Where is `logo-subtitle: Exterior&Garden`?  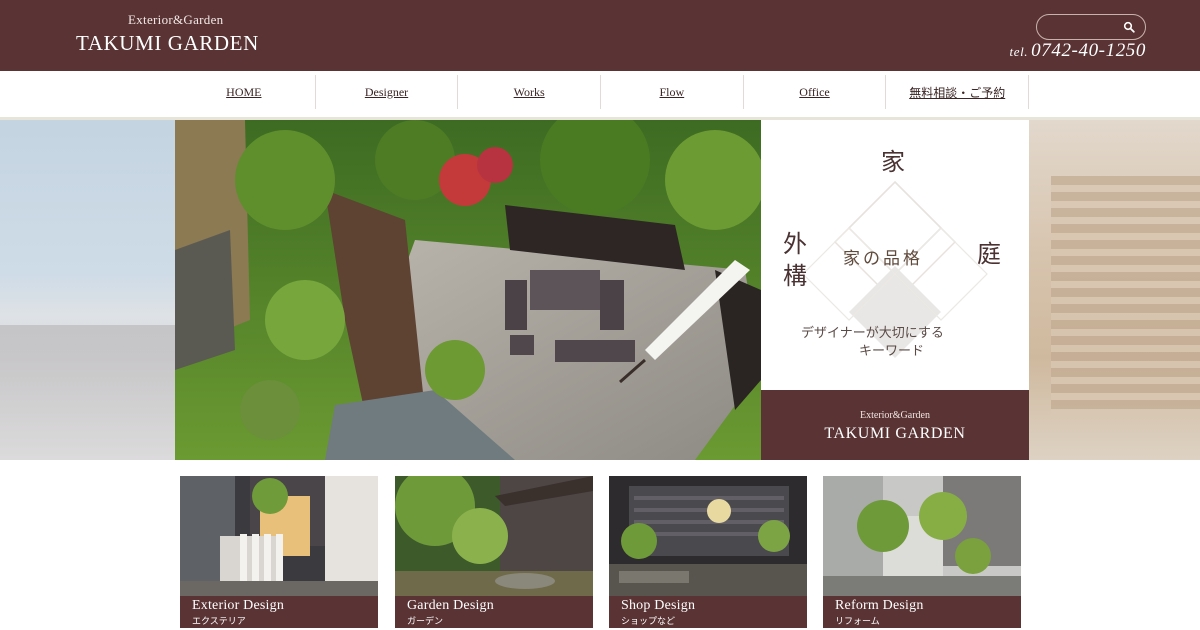 logo-subtitle: Exterior&Garden is located at coordinates (176, 19).